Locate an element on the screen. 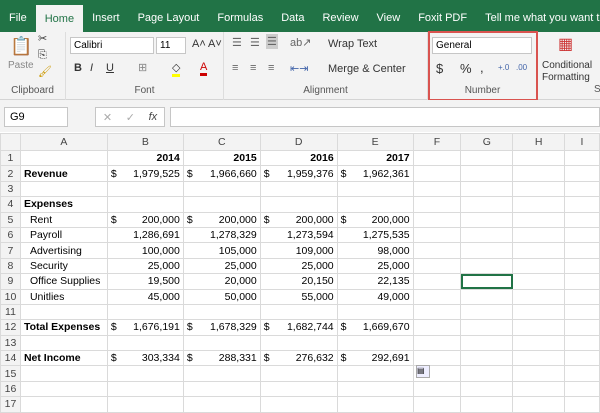 The height and width of the screenshot is (413, 600). borders-icon: ⊞ is located at coordinates (142, 67).